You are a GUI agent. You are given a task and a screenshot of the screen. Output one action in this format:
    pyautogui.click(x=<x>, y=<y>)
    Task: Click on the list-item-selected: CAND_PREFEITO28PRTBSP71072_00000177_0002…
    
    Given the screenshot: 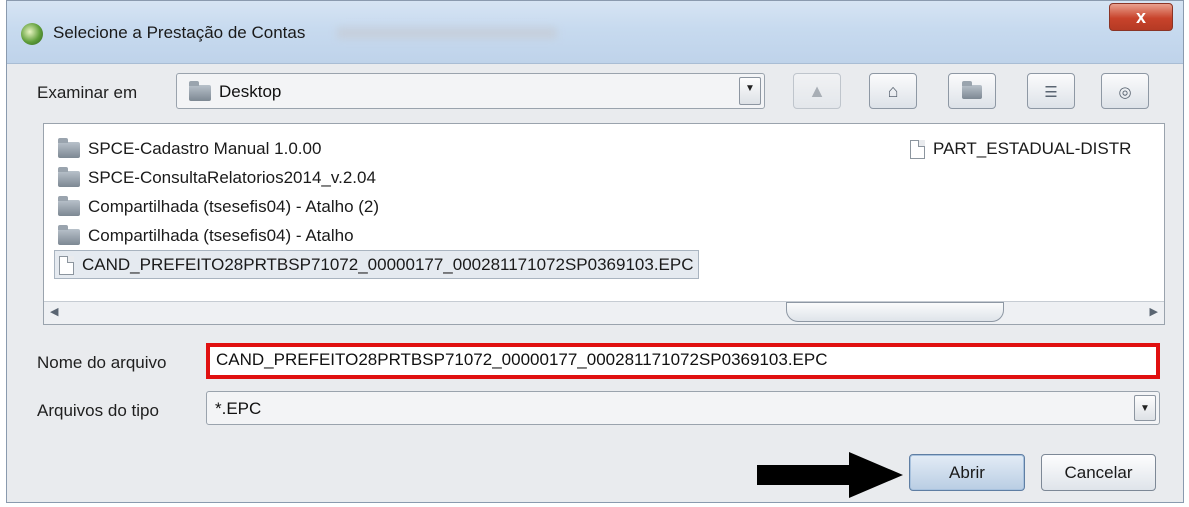 What is the action you would take?
    pyautogui.click(x=376, y=264)
    